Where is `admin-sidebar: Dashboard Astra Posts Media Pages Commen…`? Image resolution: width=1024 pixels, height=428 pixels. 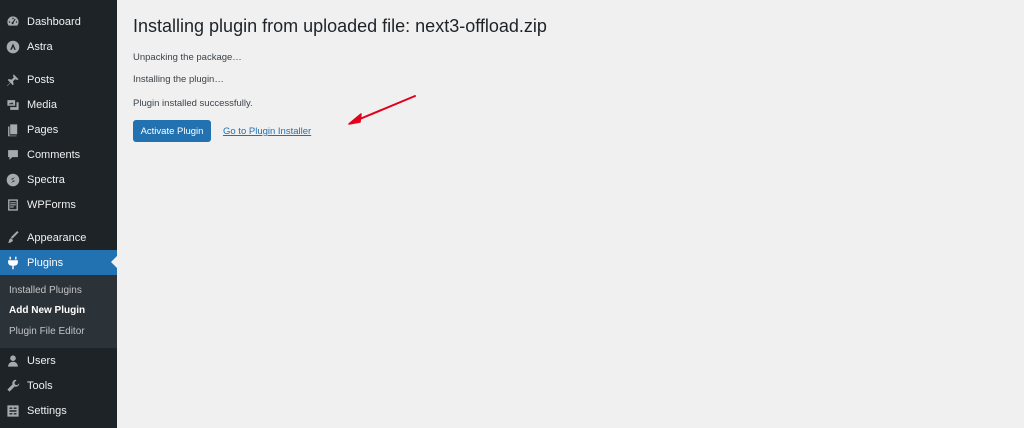 admin-sidebar: Dashboard Astra Posts Media Pages Commen… is located at coordinates (58, 214).